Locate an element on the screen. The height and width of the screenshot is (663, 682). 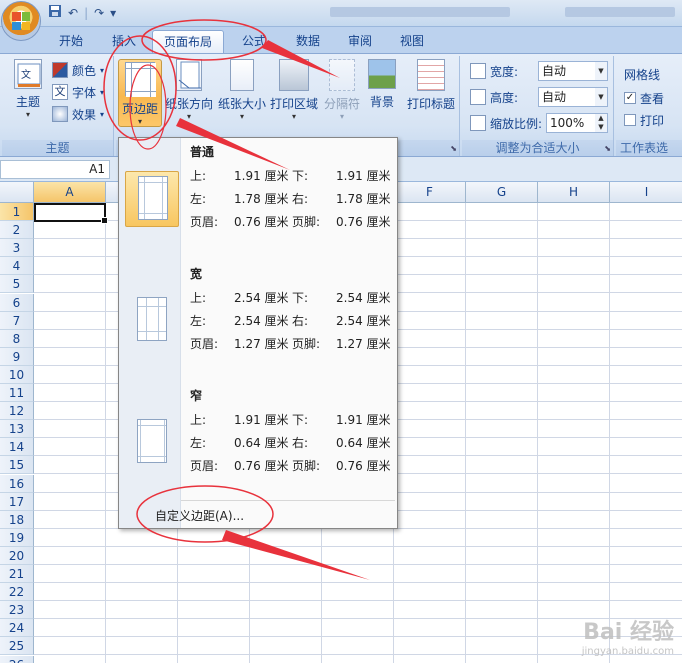
customize-qat-icon: ▾ is located at coordinates (113, 13).